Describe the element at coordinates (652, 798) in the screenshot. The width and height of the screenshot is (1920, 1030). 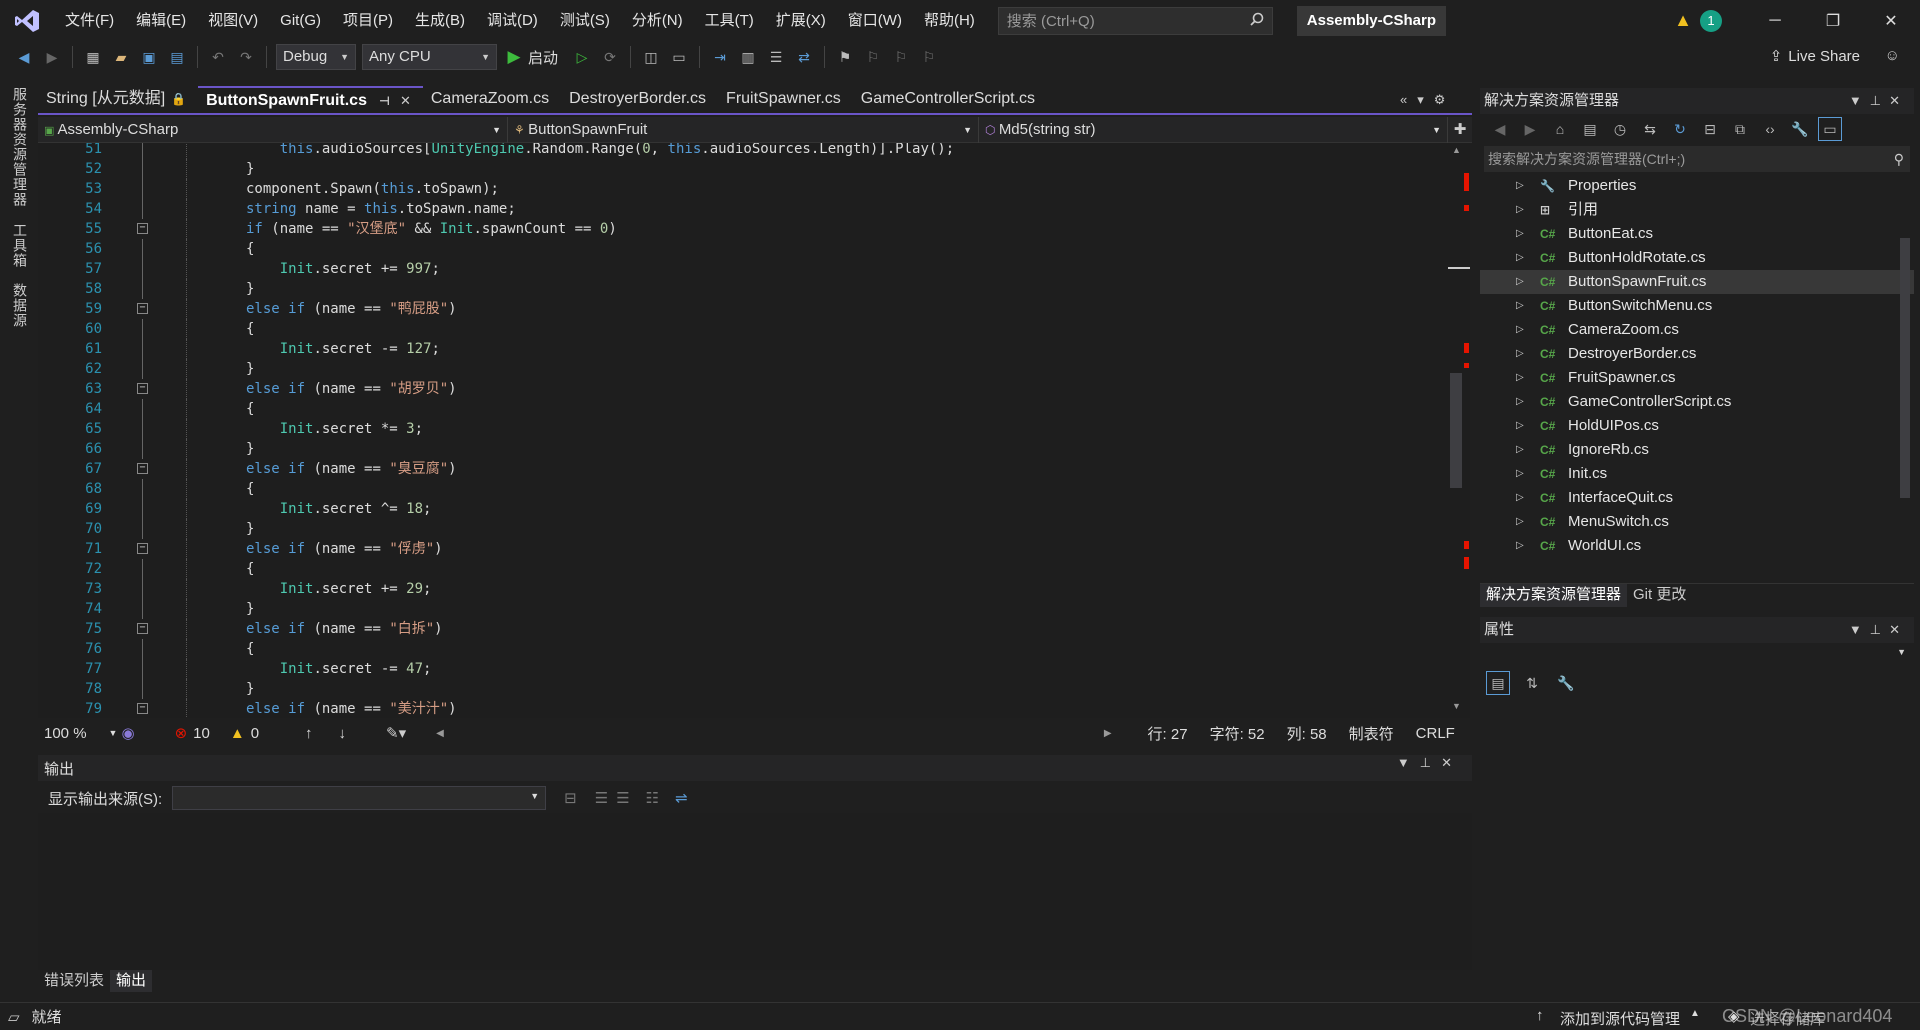
I see `clear-all-icon: ☷` at that location.